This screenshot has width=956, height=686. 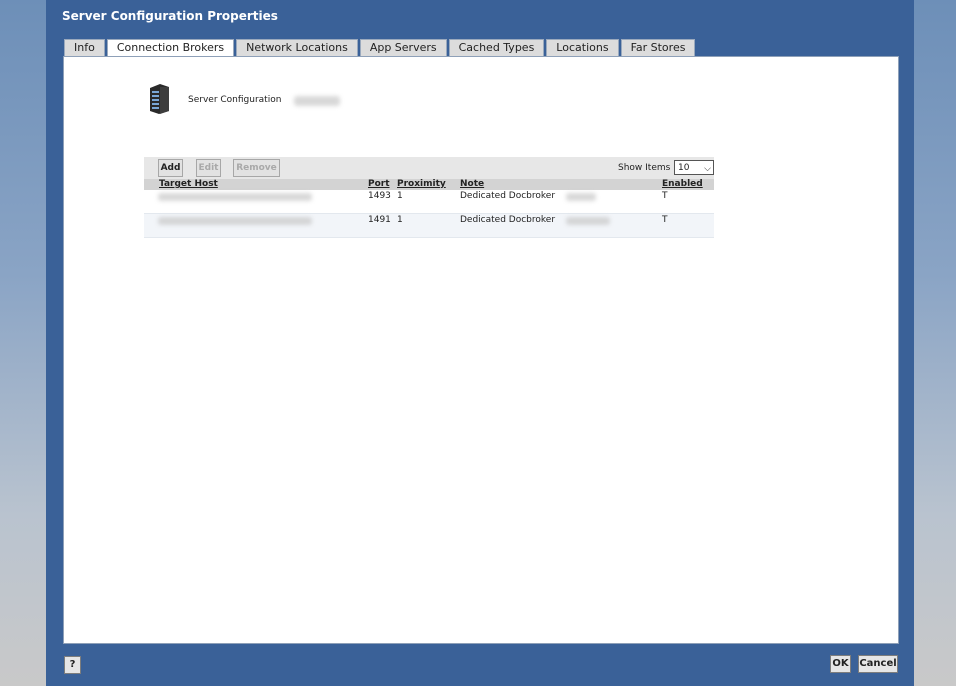 What do you see at coordinates (72, 665) in the screenshot?
I see `help-button: ?` at bounding box center [72, 665].